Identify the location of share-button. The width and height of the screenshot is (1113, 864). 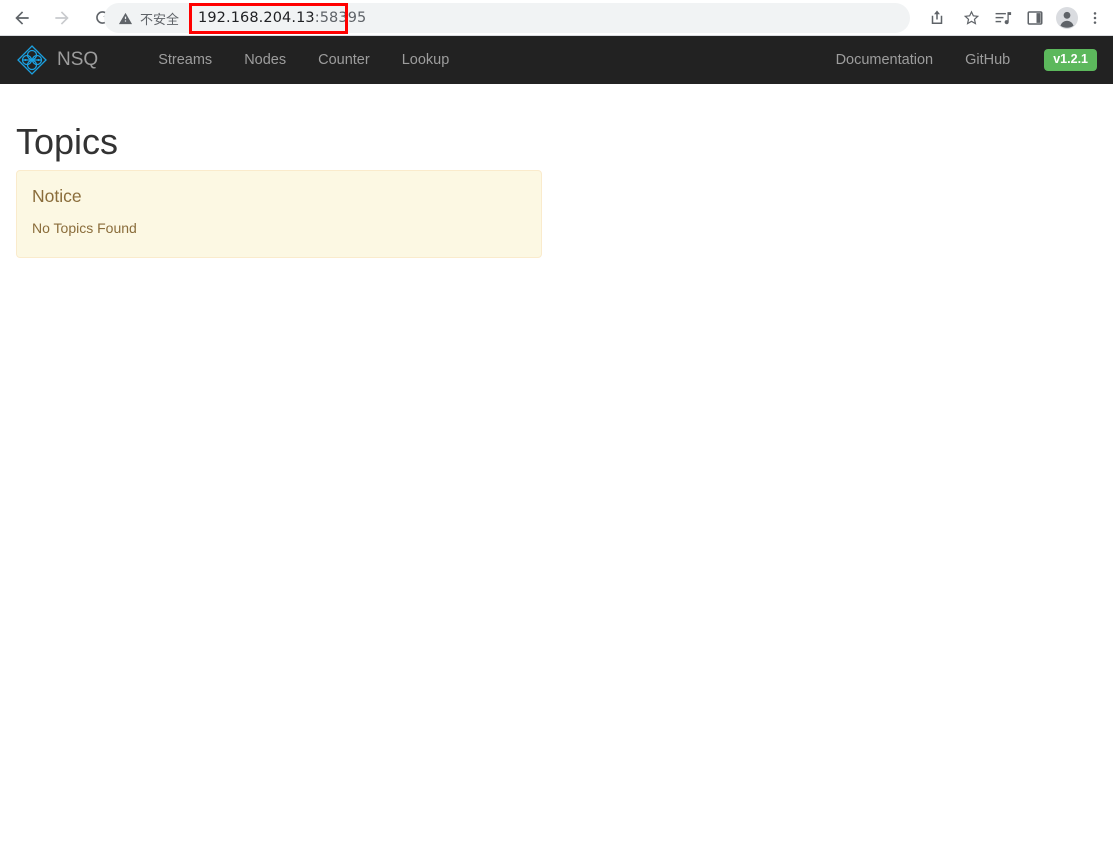
(937, 18).